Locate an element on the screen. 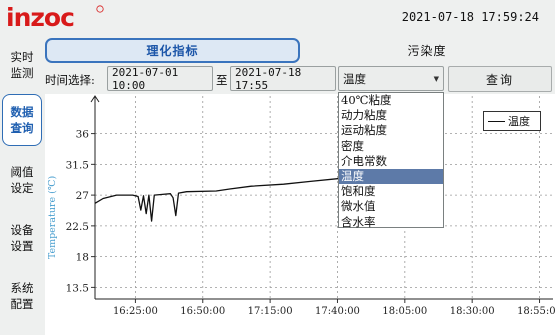 This screenshot has height=335, width=555. time-select-label: 时间选择: is located at coordinates (70, 80).